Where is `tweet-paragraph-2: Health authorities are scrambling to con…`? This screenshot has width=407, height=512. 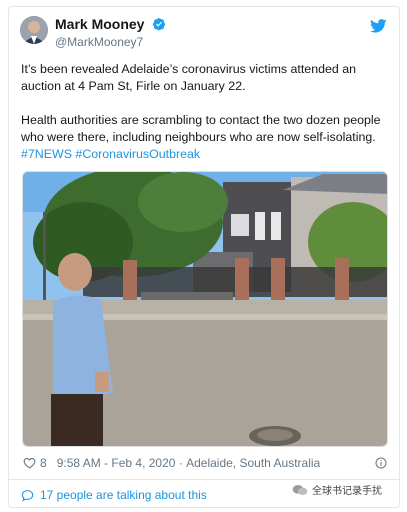 tweet-paragraph-2: Health authorities are scrambling to con… is located at coordinates (206, 137).